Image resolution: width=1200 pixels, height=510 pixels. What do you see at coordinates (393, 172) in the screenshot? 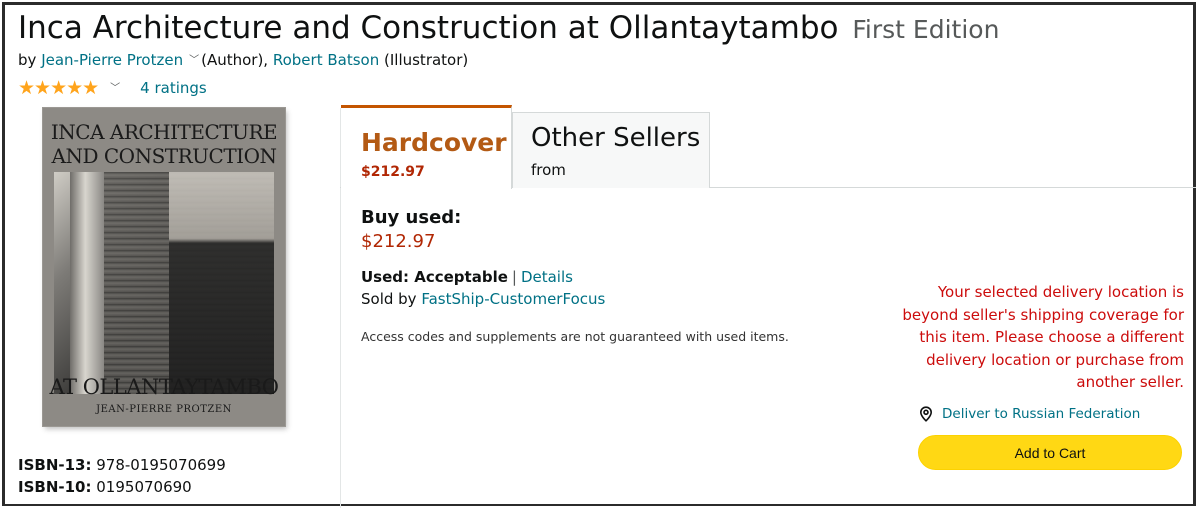
I see `tab-hardcover-price: $212.97` at bounding box center [393, 172].